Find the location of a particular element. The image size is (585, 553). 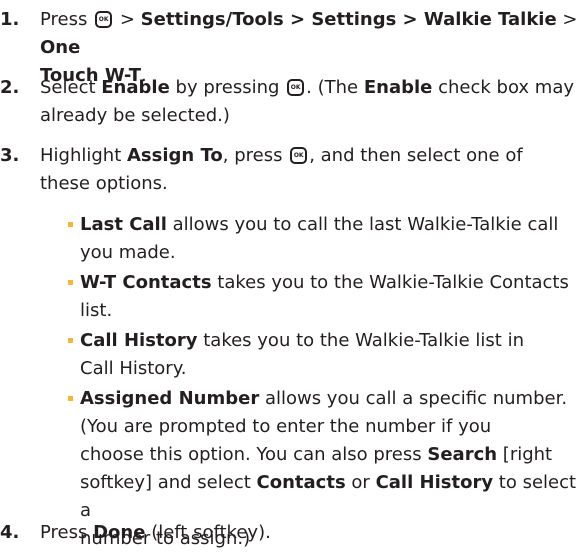

step-number: 3. is located at coordinates (10, 155).